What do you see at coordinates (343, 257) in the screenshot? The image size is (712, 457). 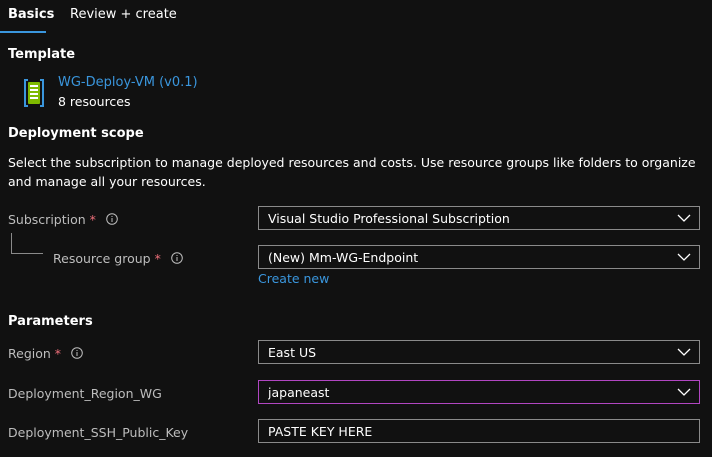 I see `resource-group-value: (New) Mm-WG-Endpoint` at bounding box center [343, 257].